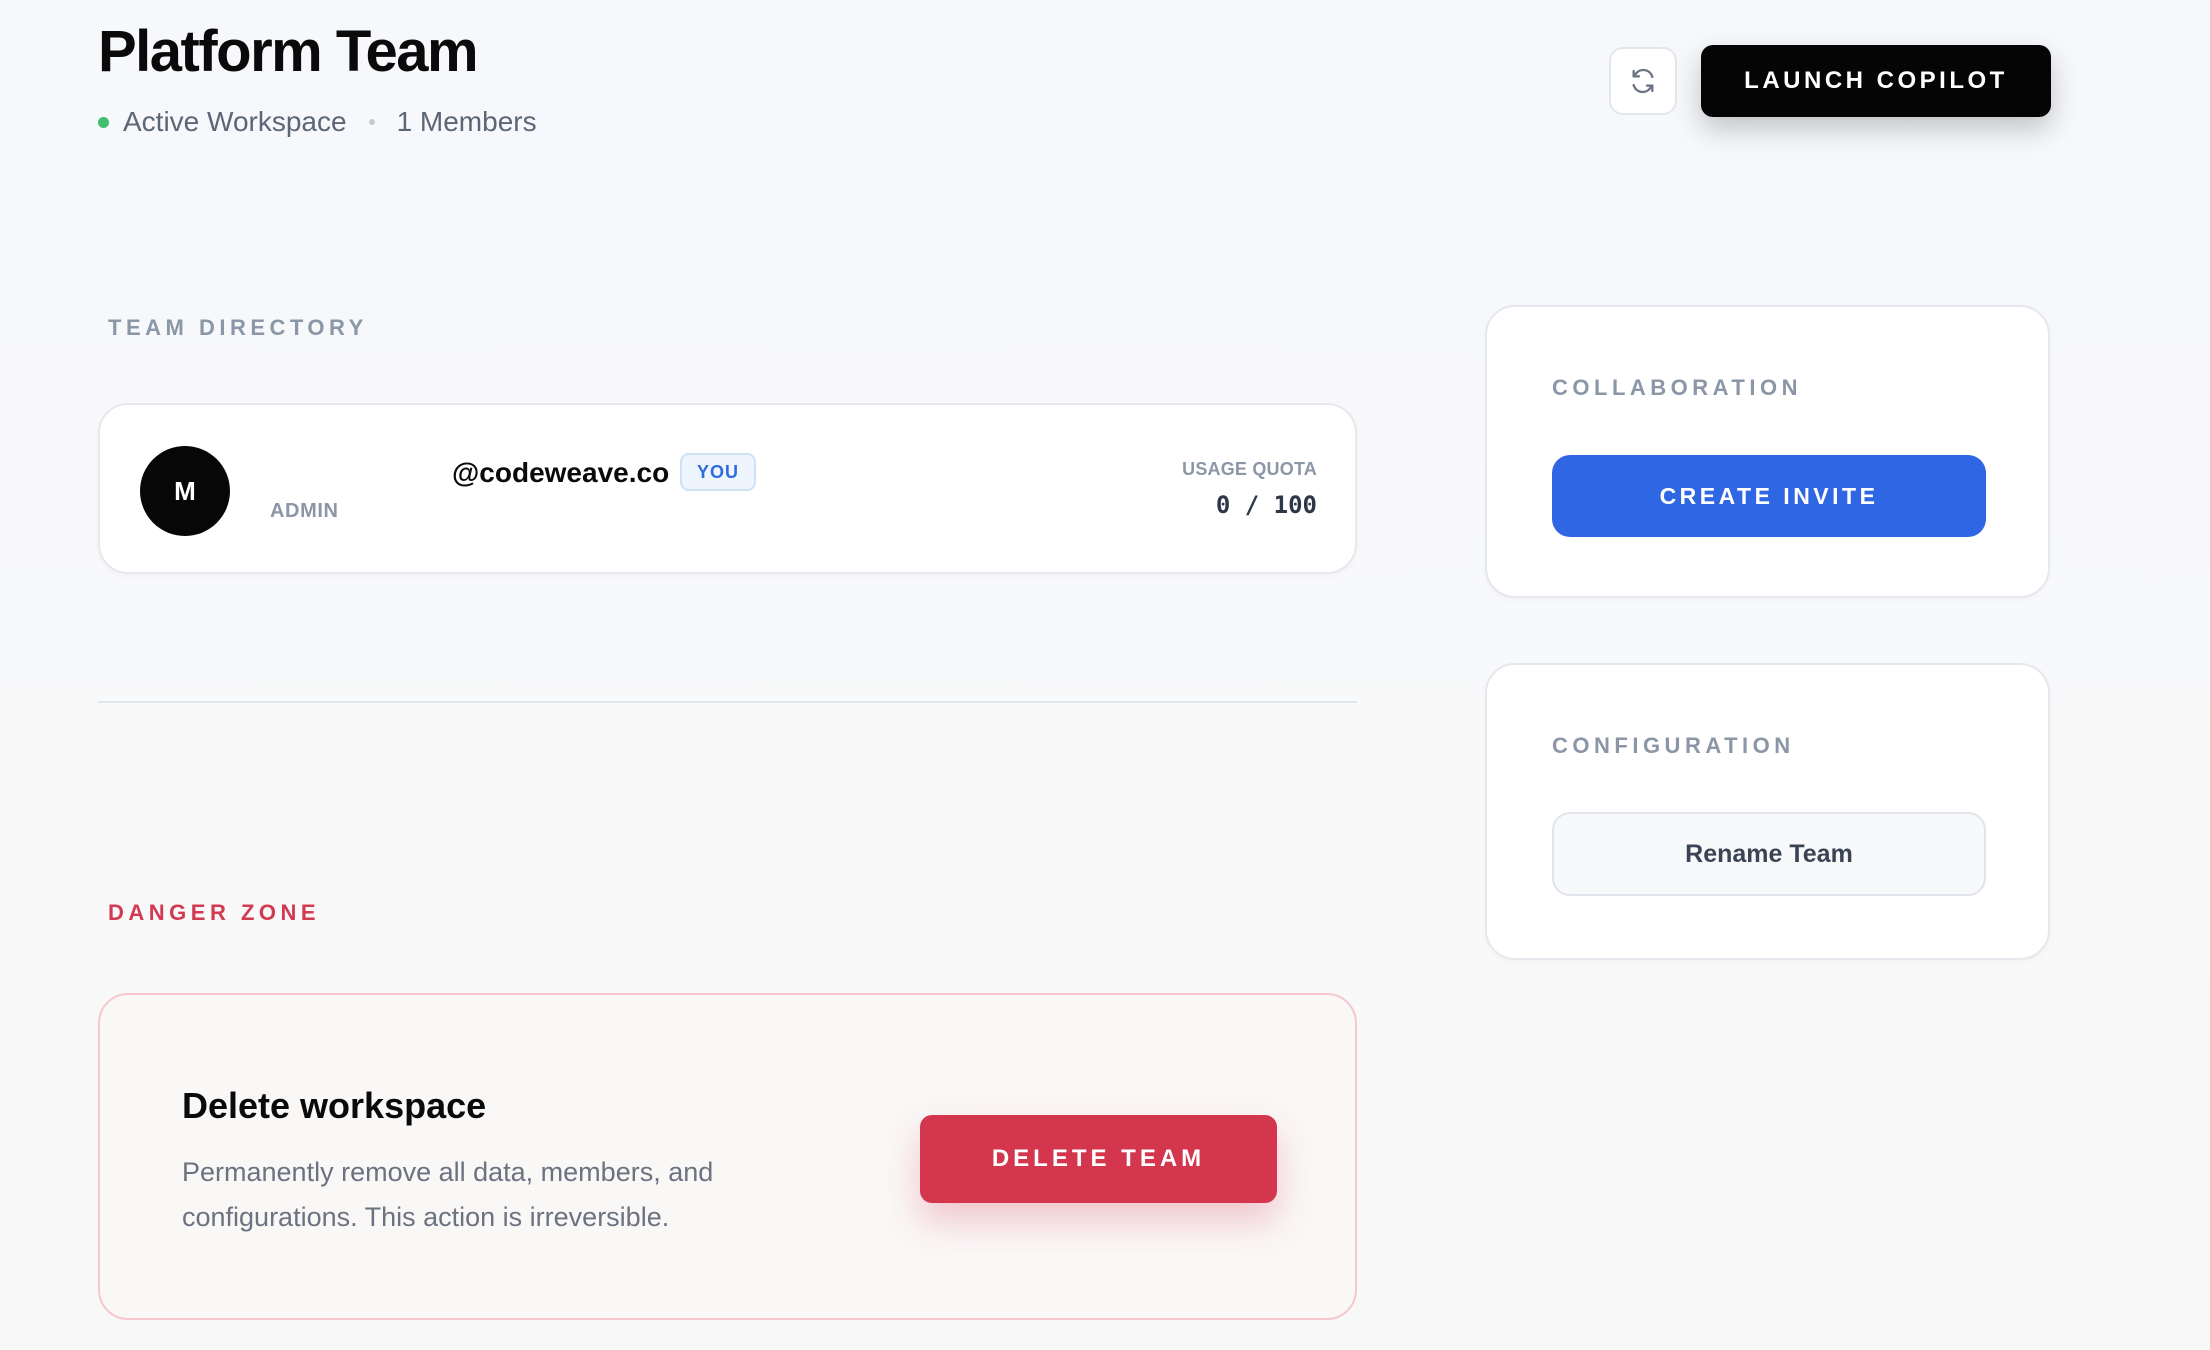 The width and height of the screenshot is (2210, 1350). What do you see at coordinates (1249, 469) in the screenshot?
I see `usage-quota-label: USAGE QUOTA` at bounding box center [1249, 469].